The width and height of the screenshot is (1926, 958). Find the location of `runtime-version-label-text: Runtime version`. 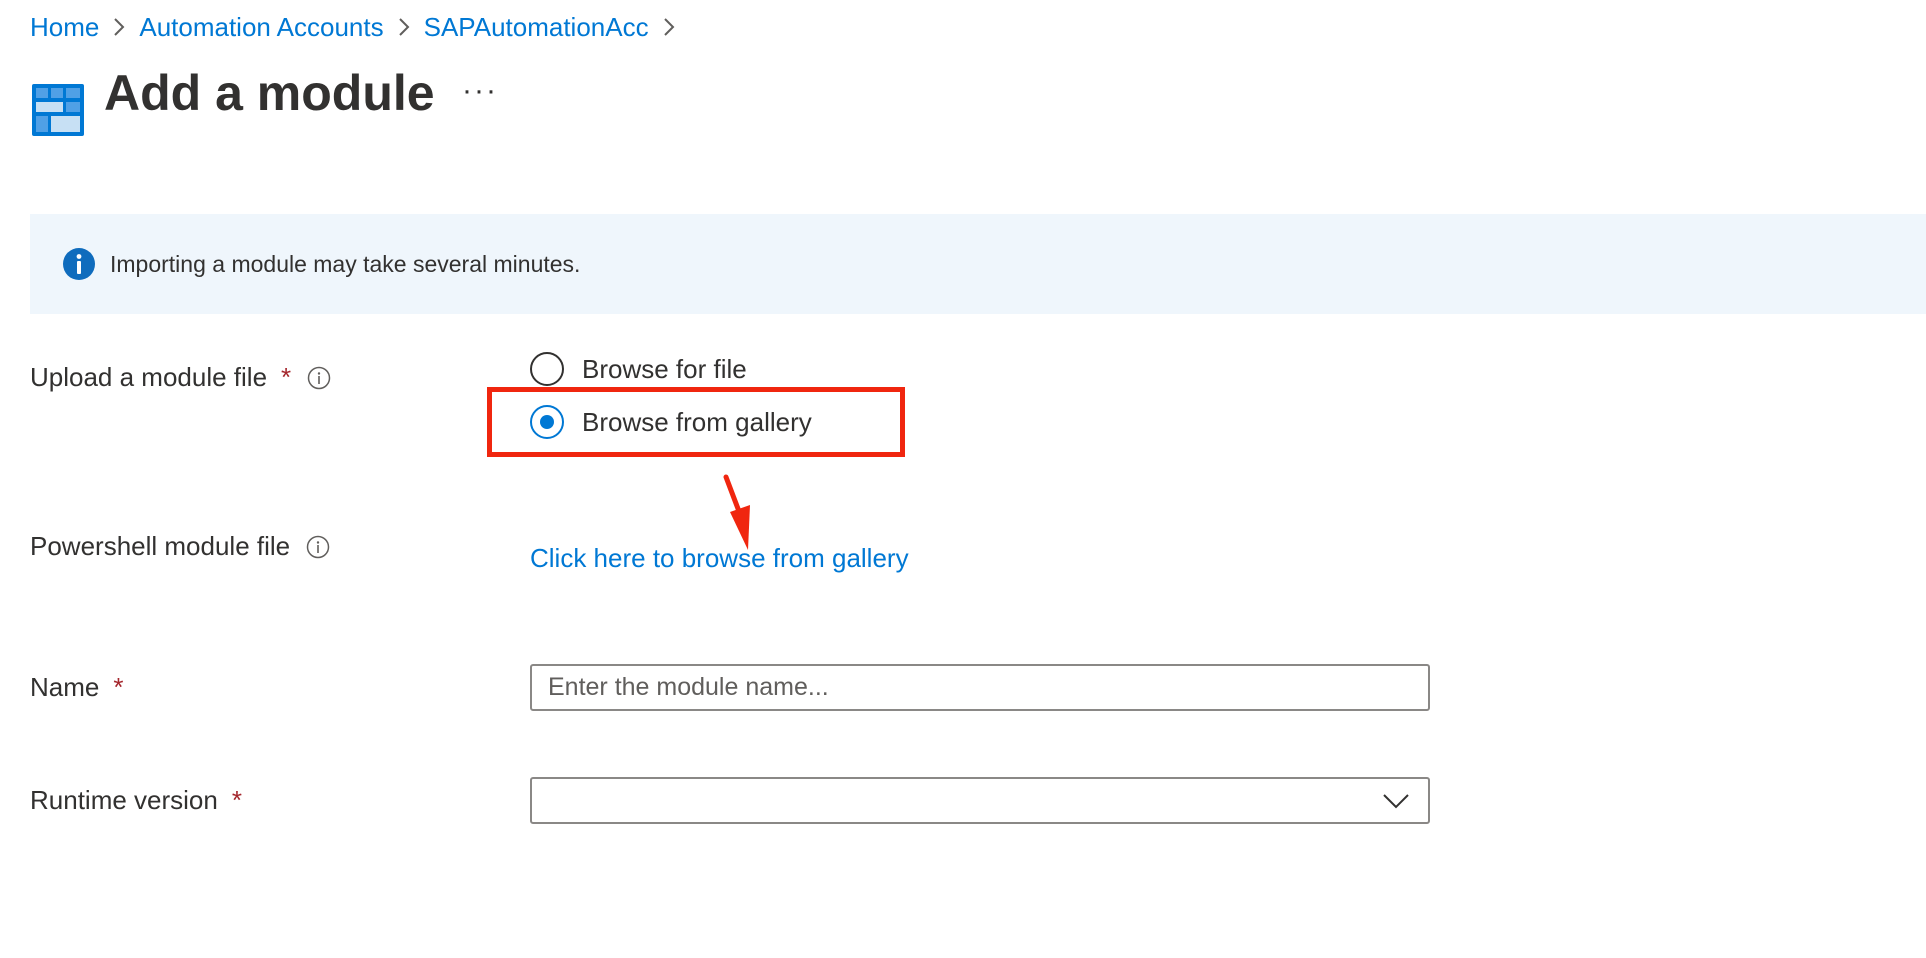

runtime-version-label-text: Runtime version is located at coordinates (124, 800).